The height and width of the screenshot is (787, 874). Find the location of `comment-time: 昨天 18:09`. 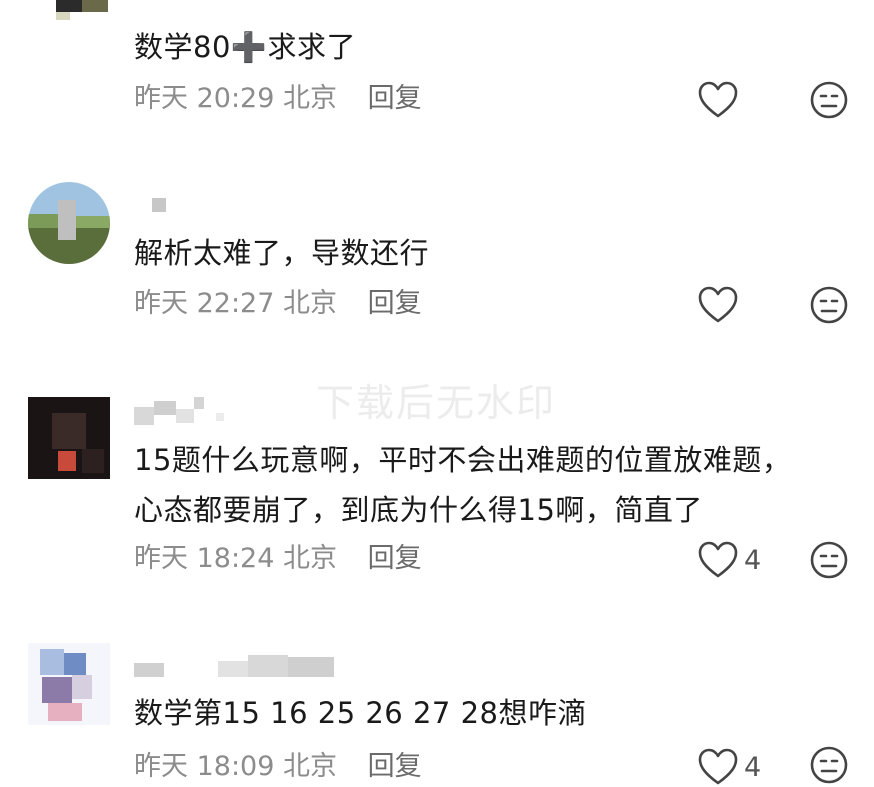

comment-time: 昨天 18:09 is located at coordinates (204, 766).